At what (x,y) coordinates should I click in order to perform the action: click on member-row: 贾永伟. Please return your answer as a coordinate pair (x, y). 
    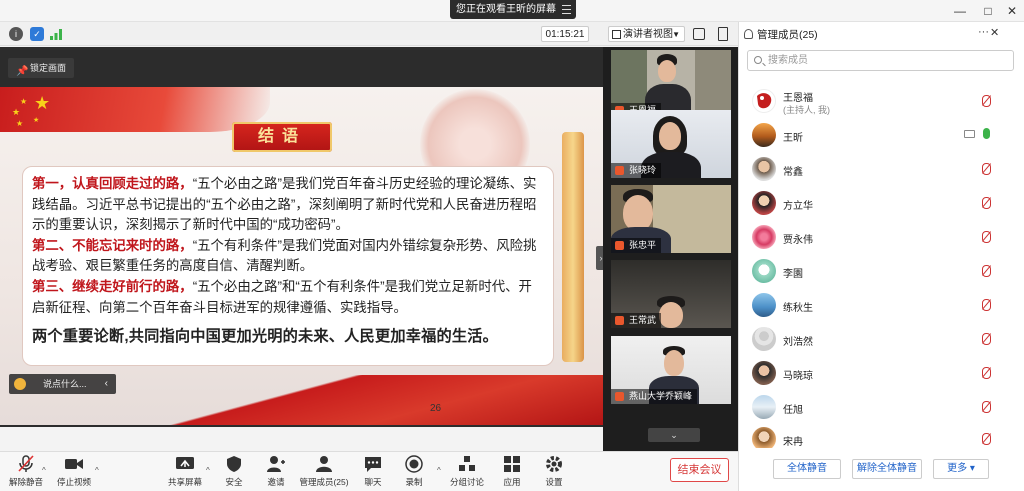
    Looking at the image, I should click on (881, 237).